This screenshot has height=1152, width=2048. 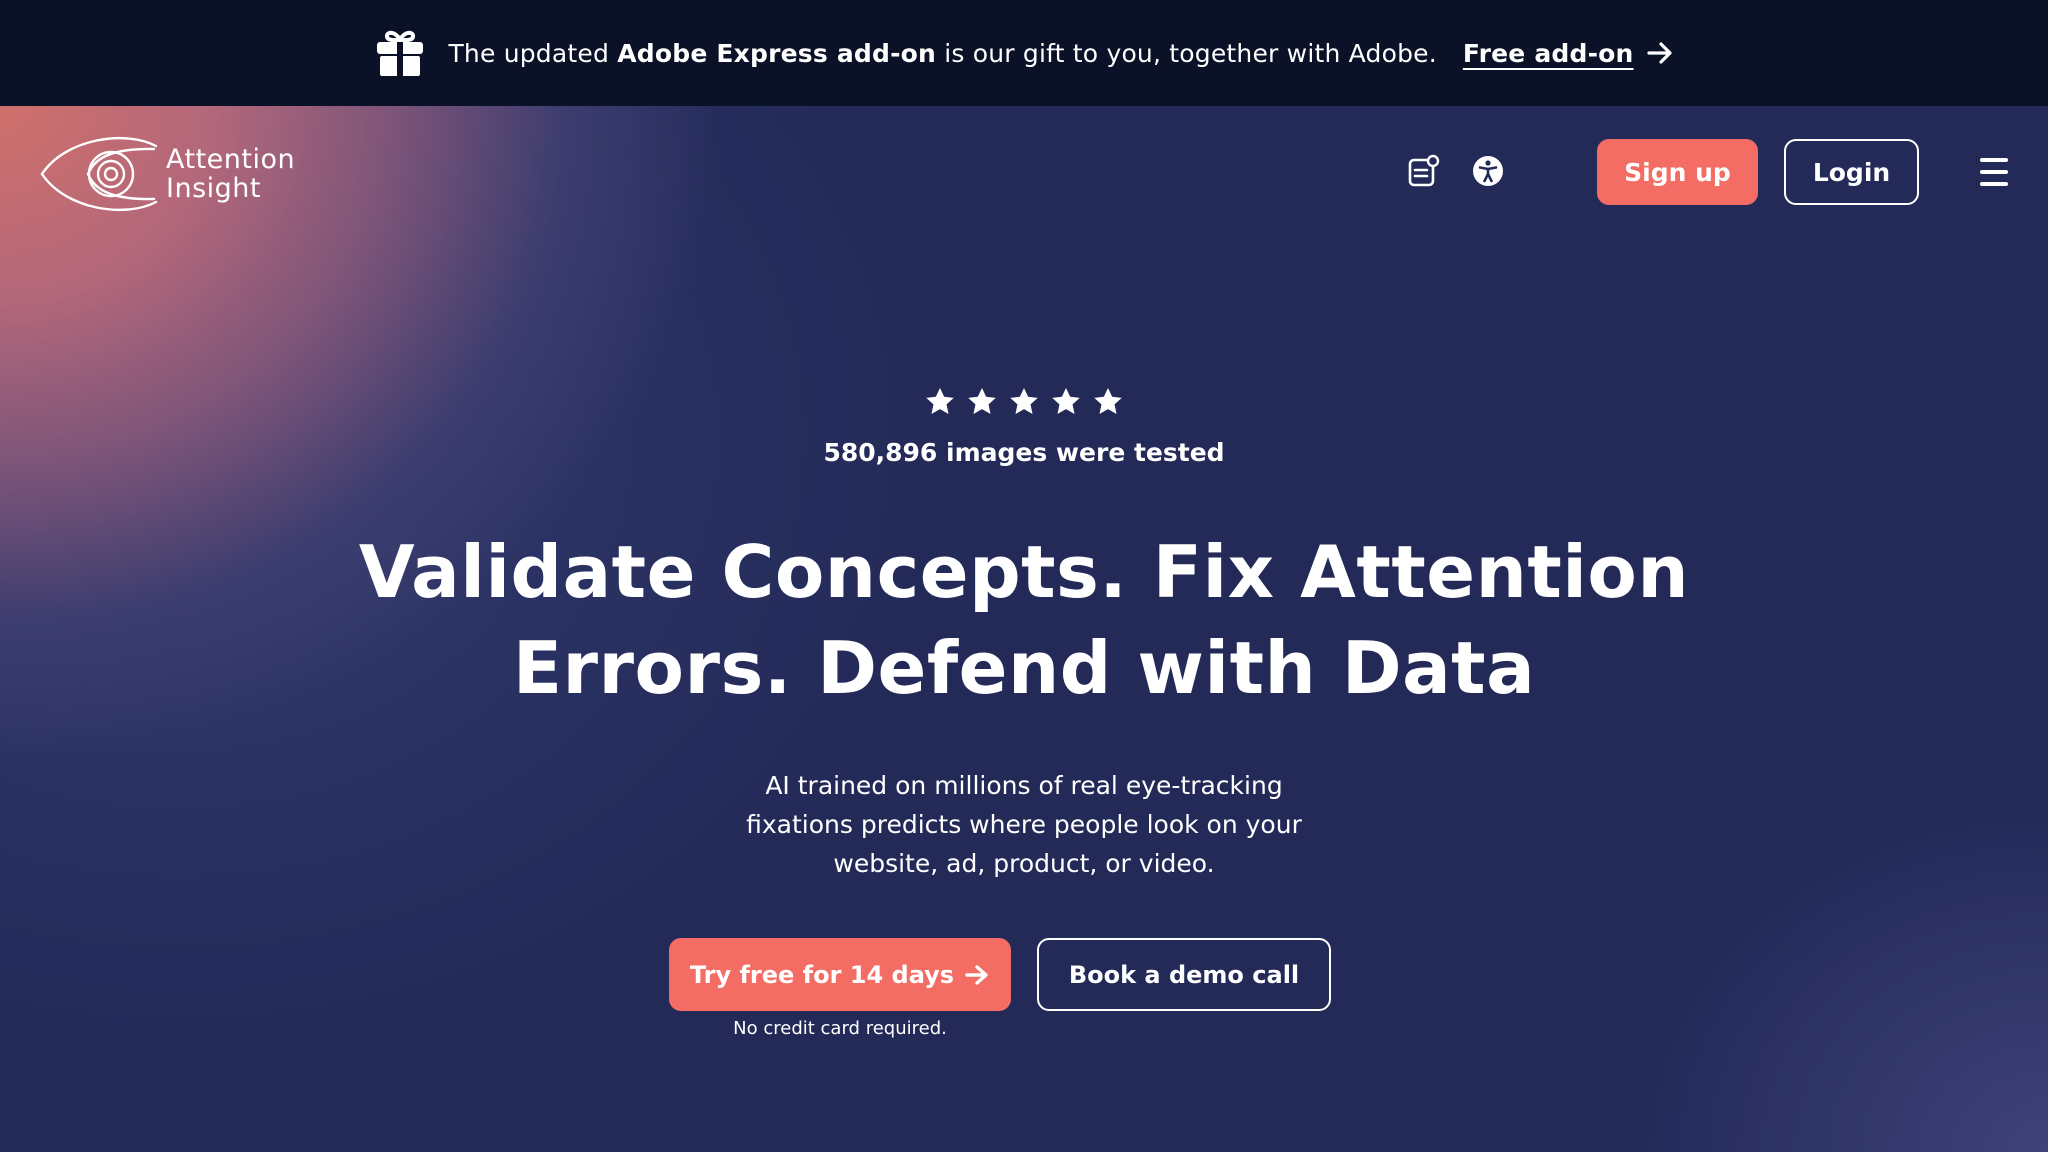 I want to click on free-addon-label: Free add-on, so click(x=1548, y=53).